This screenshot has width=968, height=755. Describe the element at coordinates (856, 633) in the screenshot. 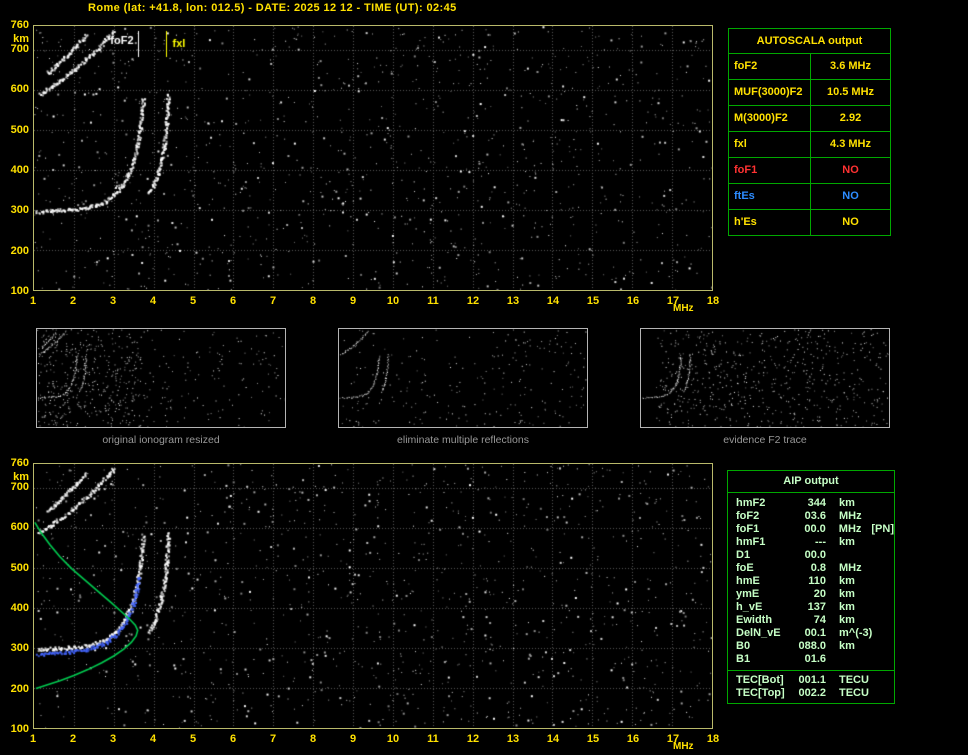

I see `row-unit: m^(-3)` at that location.